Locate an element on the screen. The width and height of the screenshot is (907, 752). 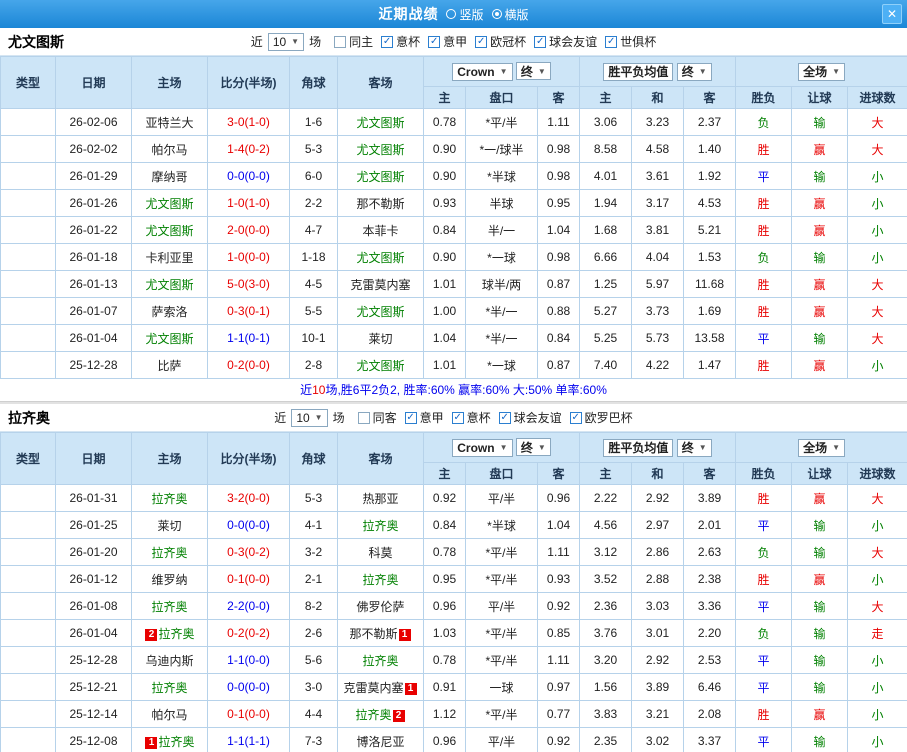
away-team: 佛罗伦萨 is located at coordinates (380, 606).